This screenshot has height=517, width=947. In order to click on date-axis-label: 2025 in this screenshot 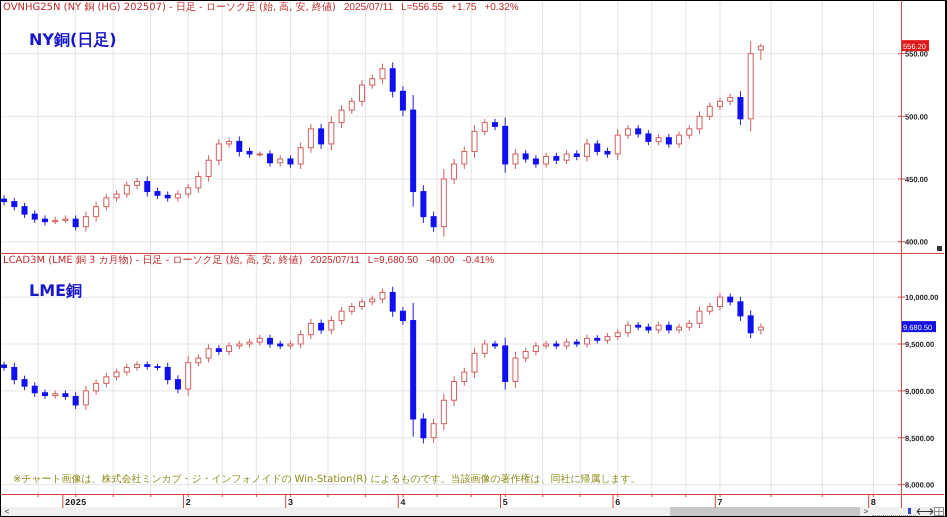, I will do `click(75, 503)`.